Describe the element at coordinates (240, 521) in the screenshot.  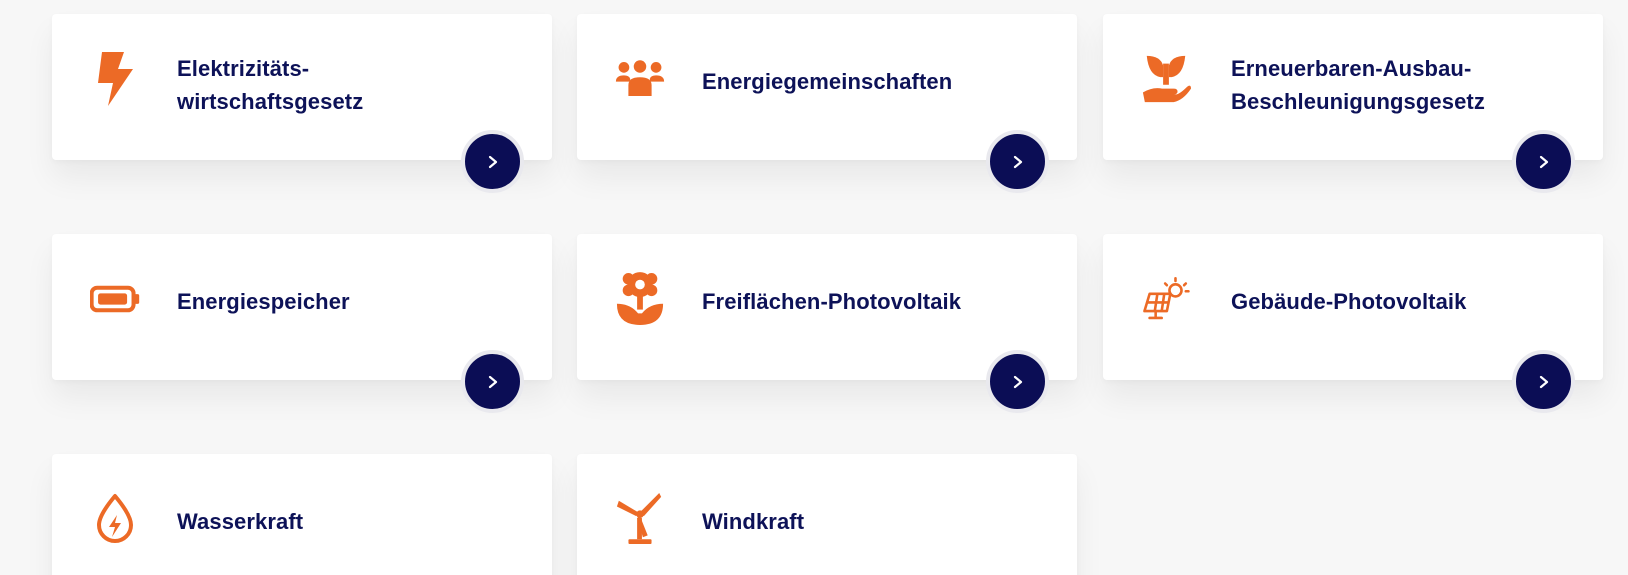
I see `card-title: Wasserkraft` at that location.